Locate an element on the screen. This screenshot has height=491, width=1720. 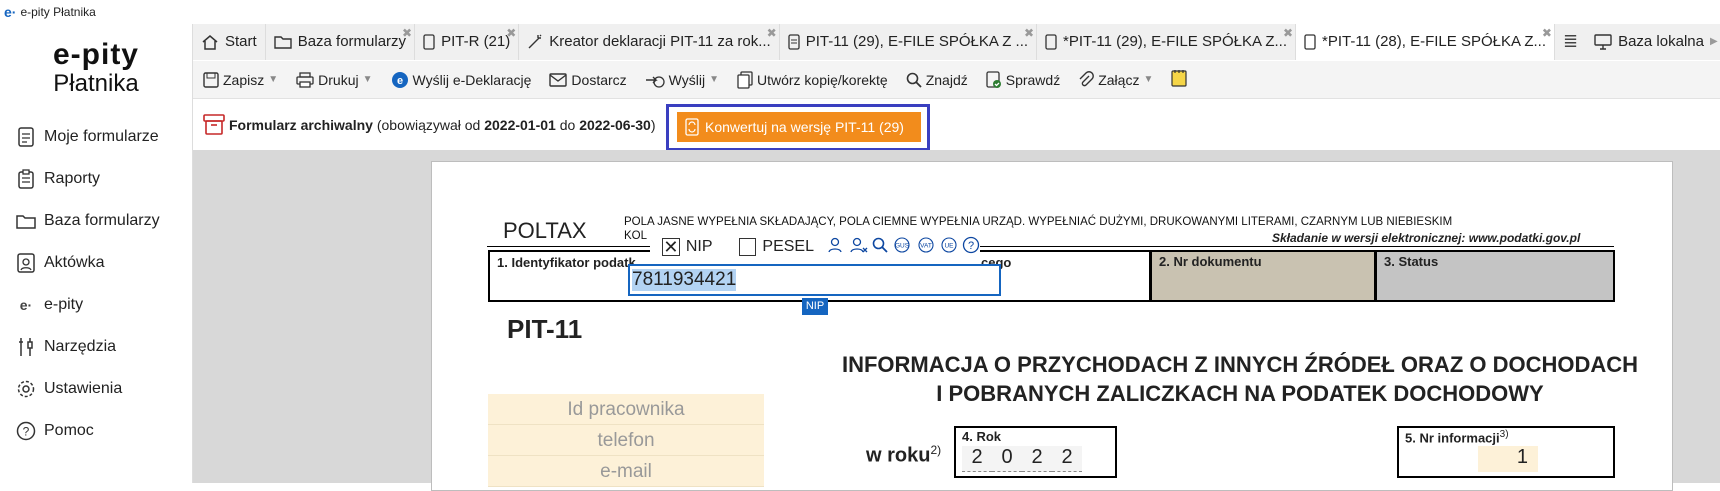
user-check-icon is located at coordinates (837, 247).